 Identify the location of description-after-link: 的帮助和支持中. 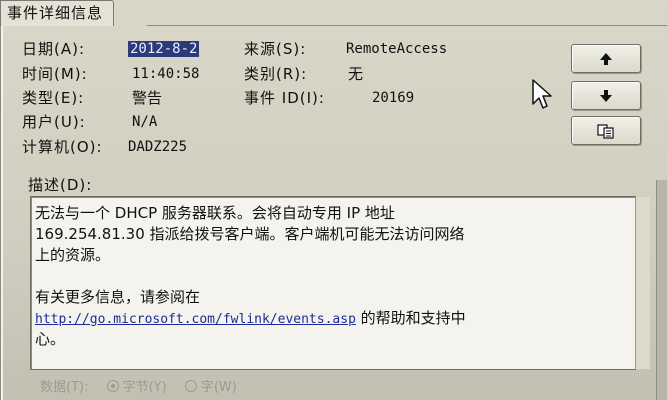
(410, 318).